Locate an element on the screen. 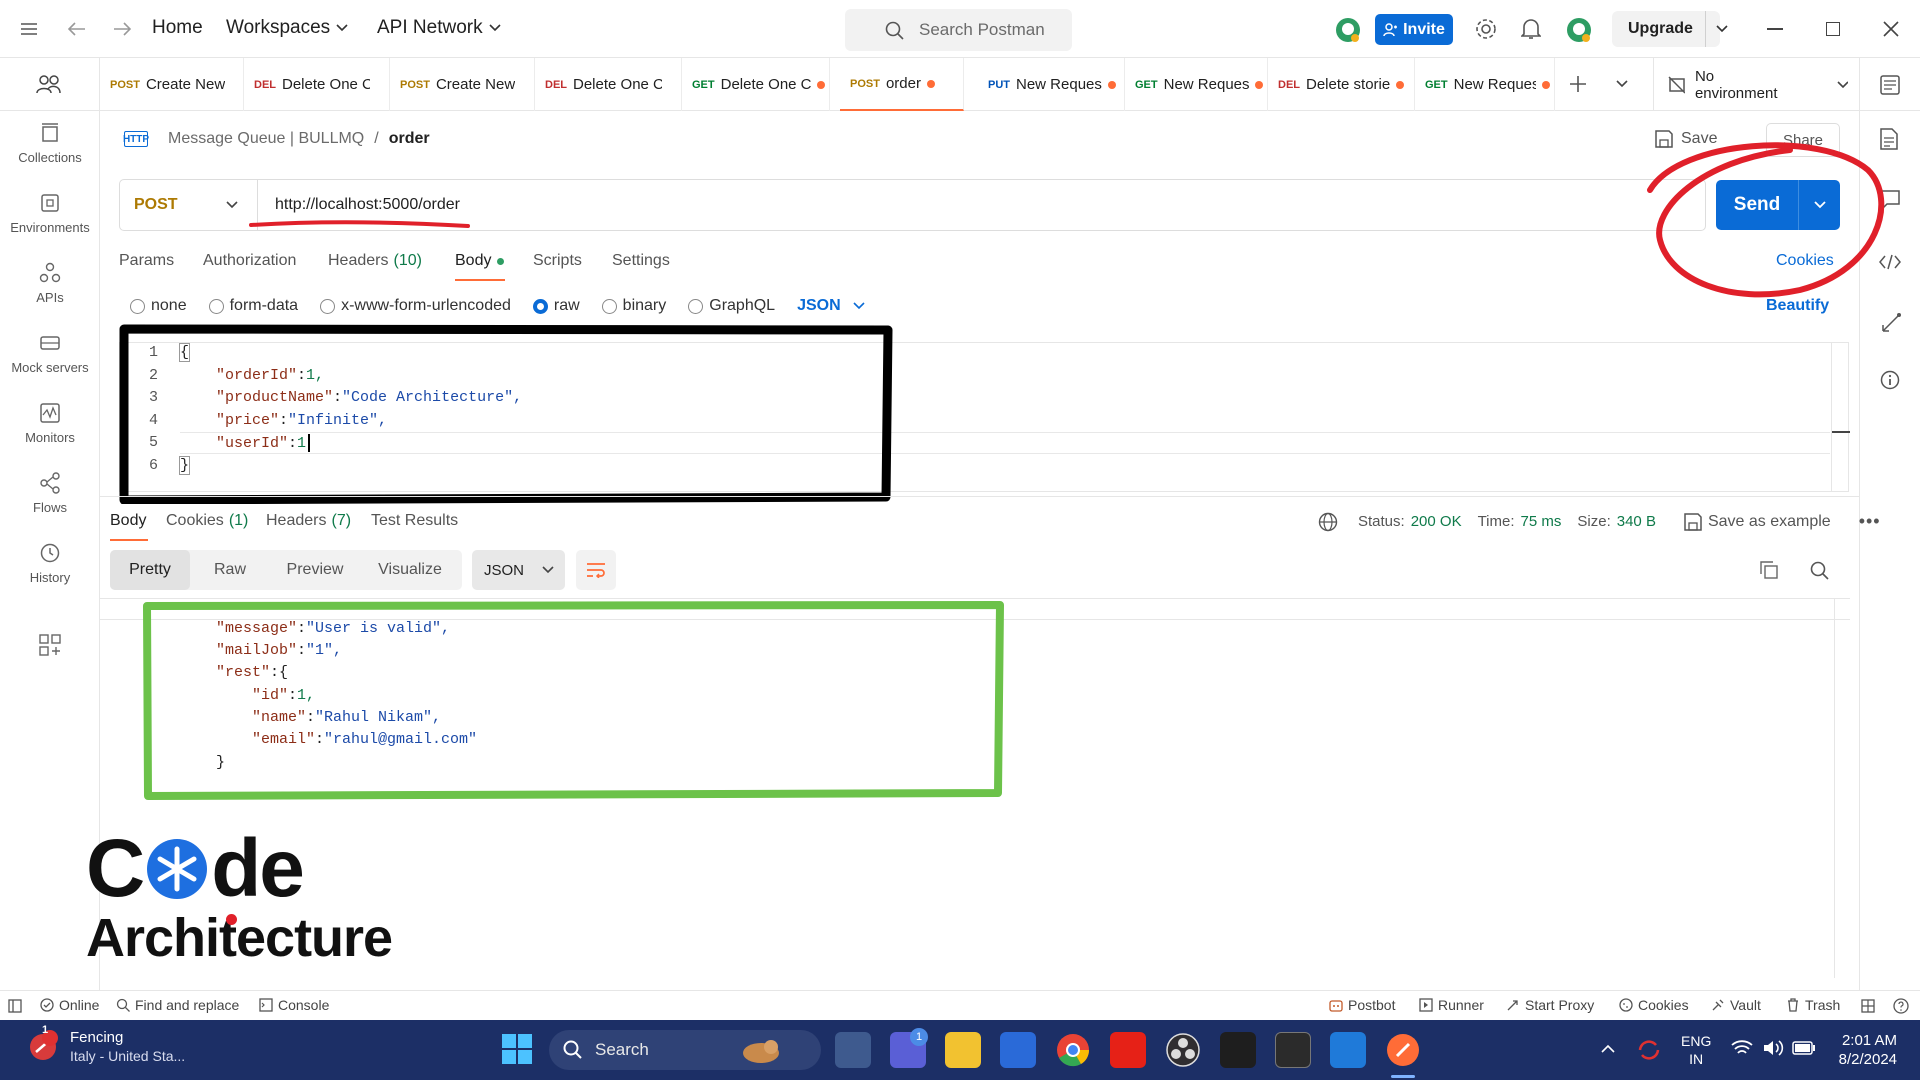 Image resolution: width=1920 pixels, height=1080 pixels. body-format-selector: JSON is located at coordinates (831, 306).